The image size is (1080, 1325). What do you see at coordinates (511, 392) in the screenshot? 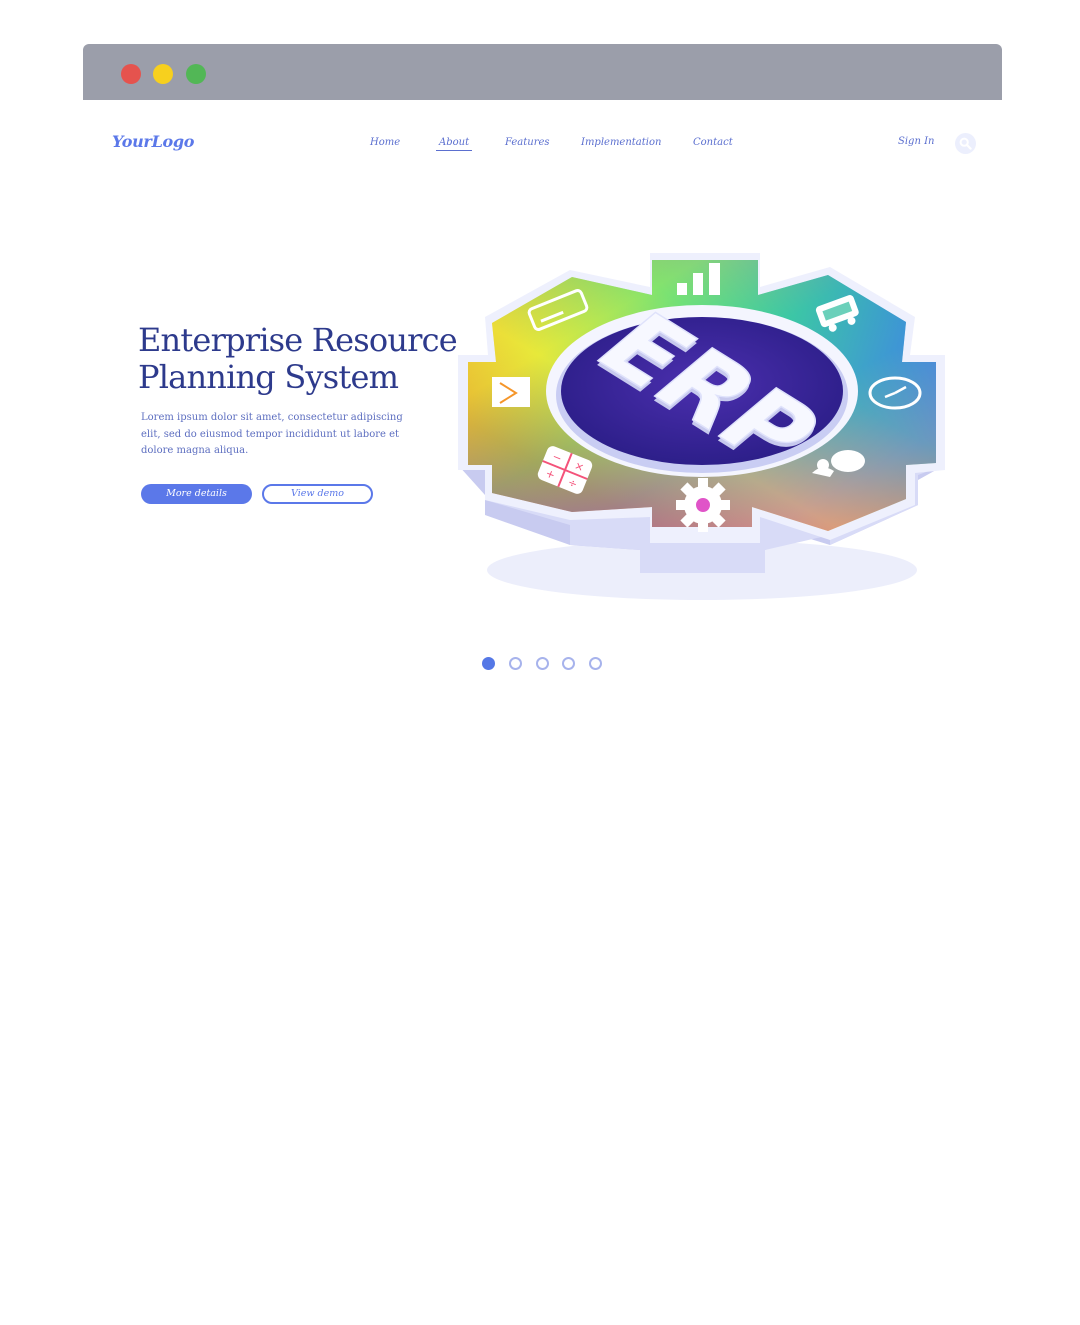
I see `mail-icon` at bounding box center [511, 392].